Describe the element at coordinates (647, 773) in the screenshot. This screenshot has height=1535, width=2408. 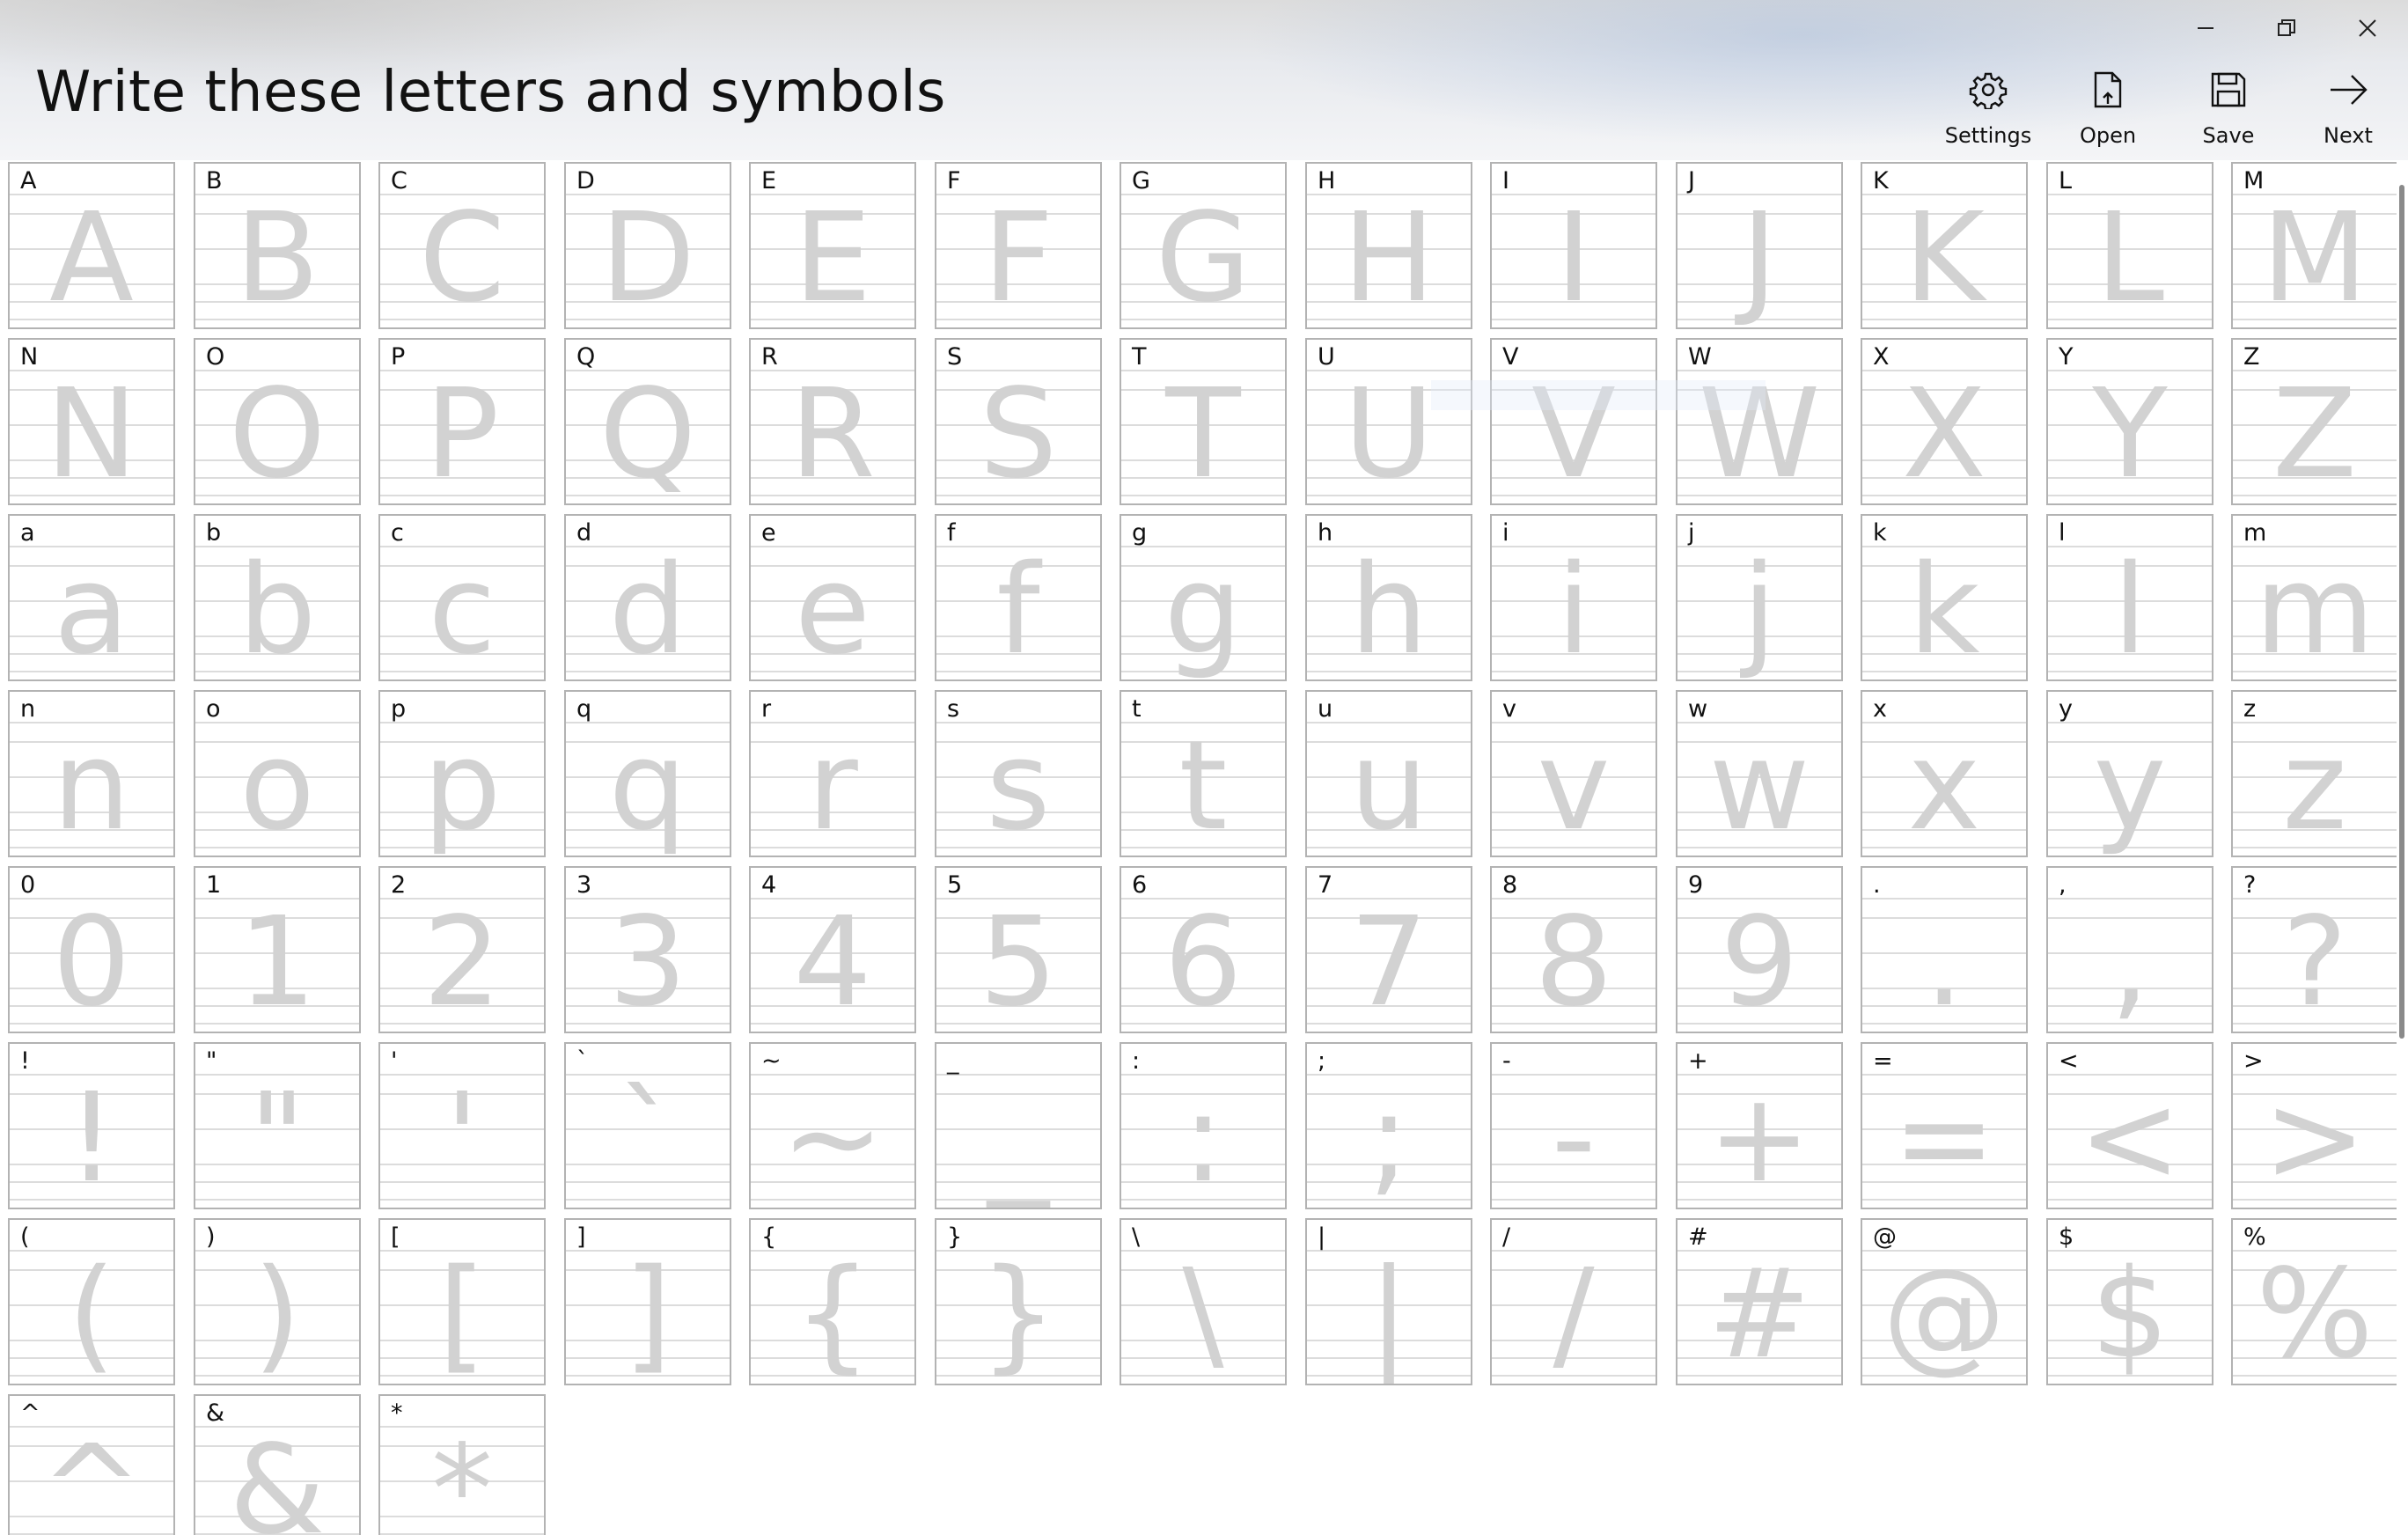
I see `character-cell: qq` at that location.